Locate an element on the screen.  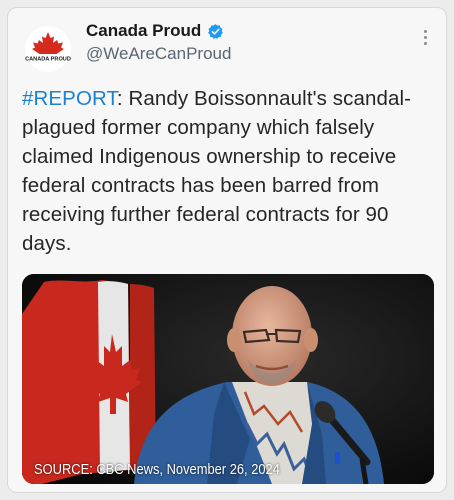
avatar: CANADA PROUD is located at coordinates (48, 49).